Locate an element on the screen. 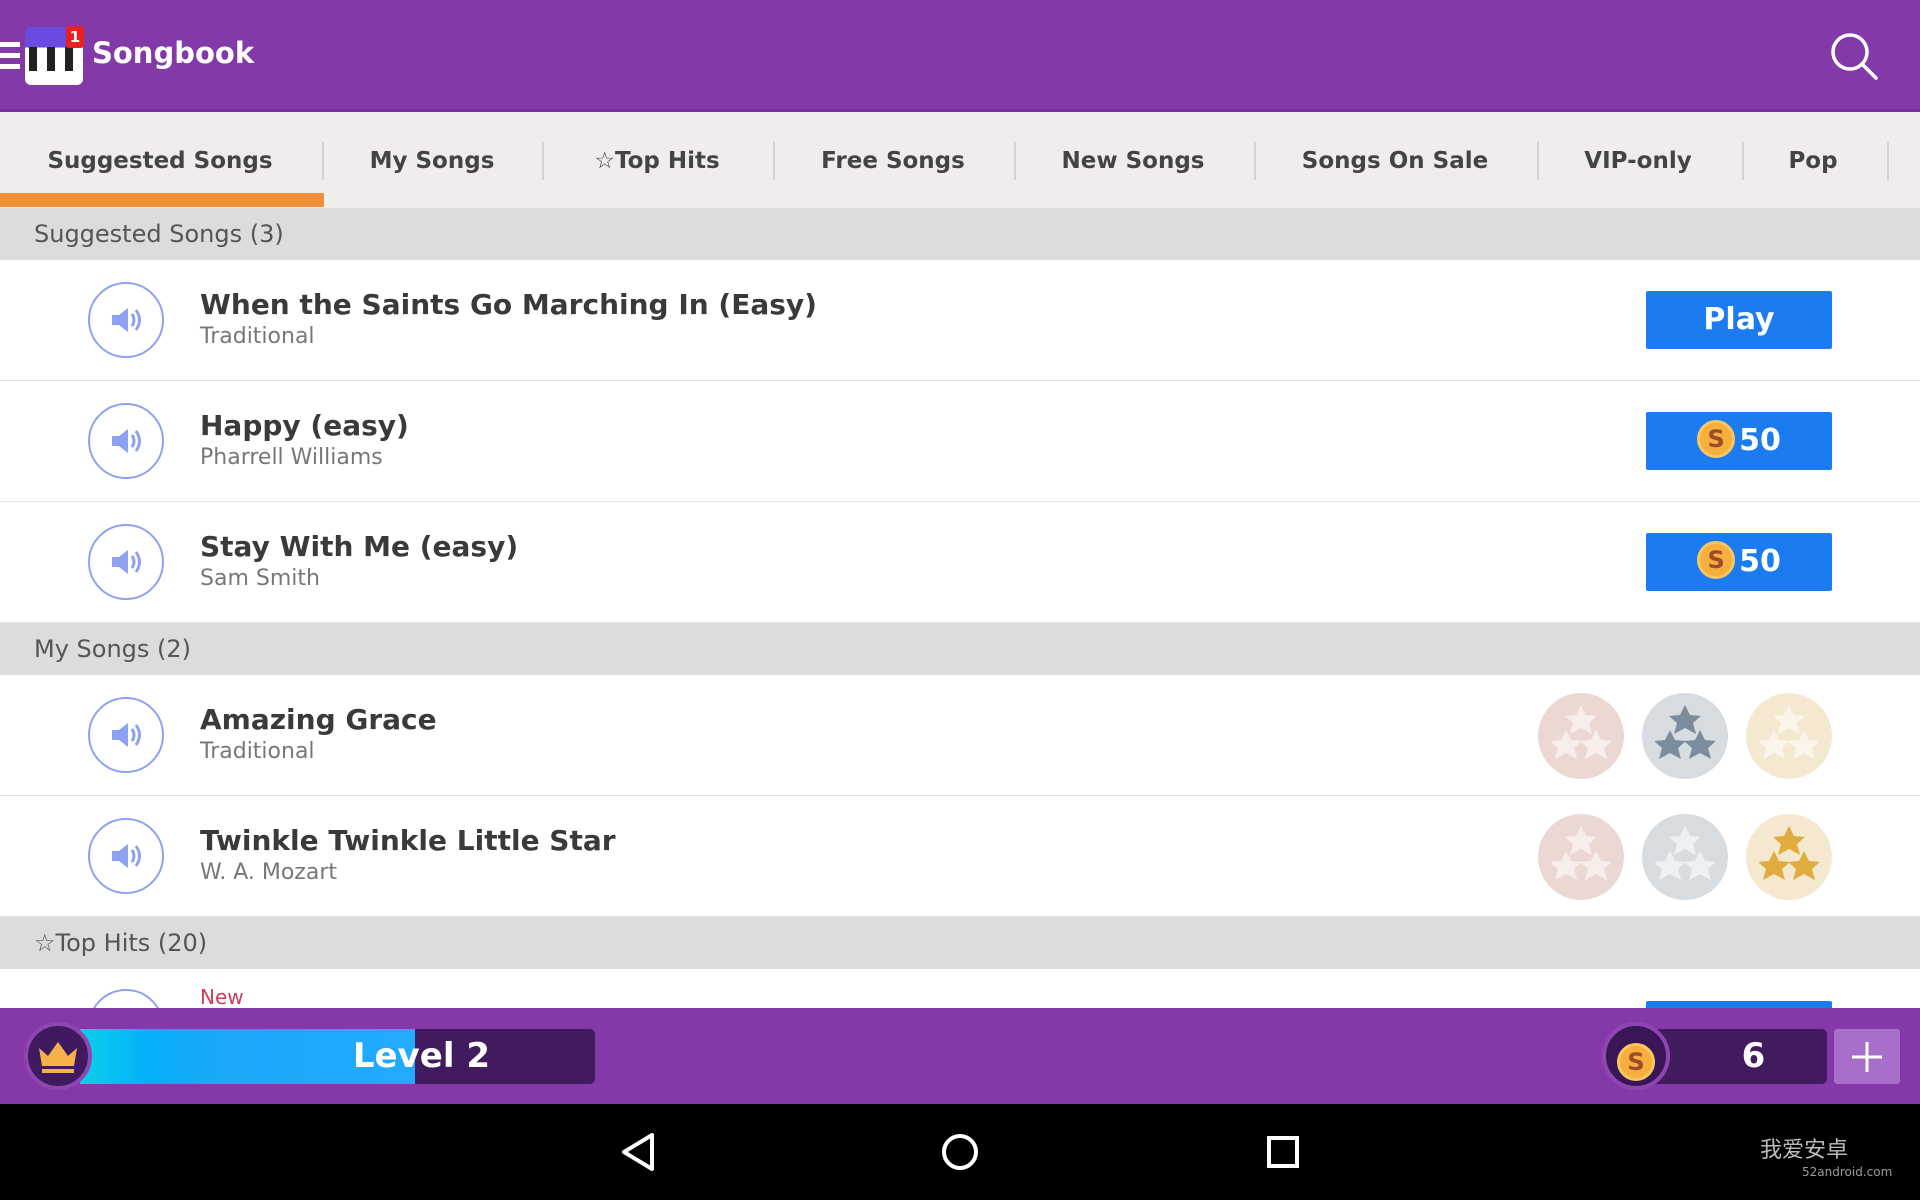  level-progress-bar: Level 2 is located at coordinates (337, 1056).